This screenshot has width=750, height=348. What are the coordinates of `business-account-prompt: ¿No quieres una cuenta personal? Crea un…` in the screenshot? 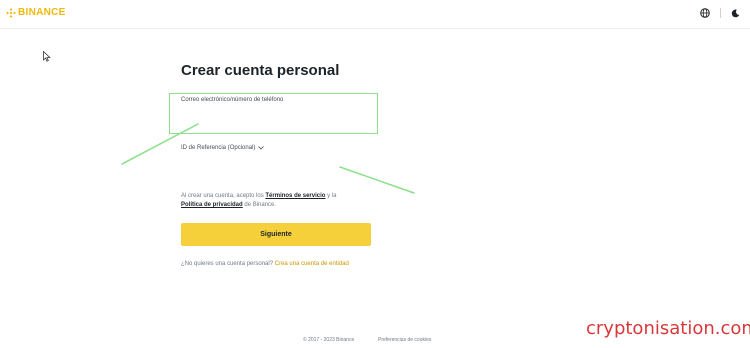 It's located at (276, 264).